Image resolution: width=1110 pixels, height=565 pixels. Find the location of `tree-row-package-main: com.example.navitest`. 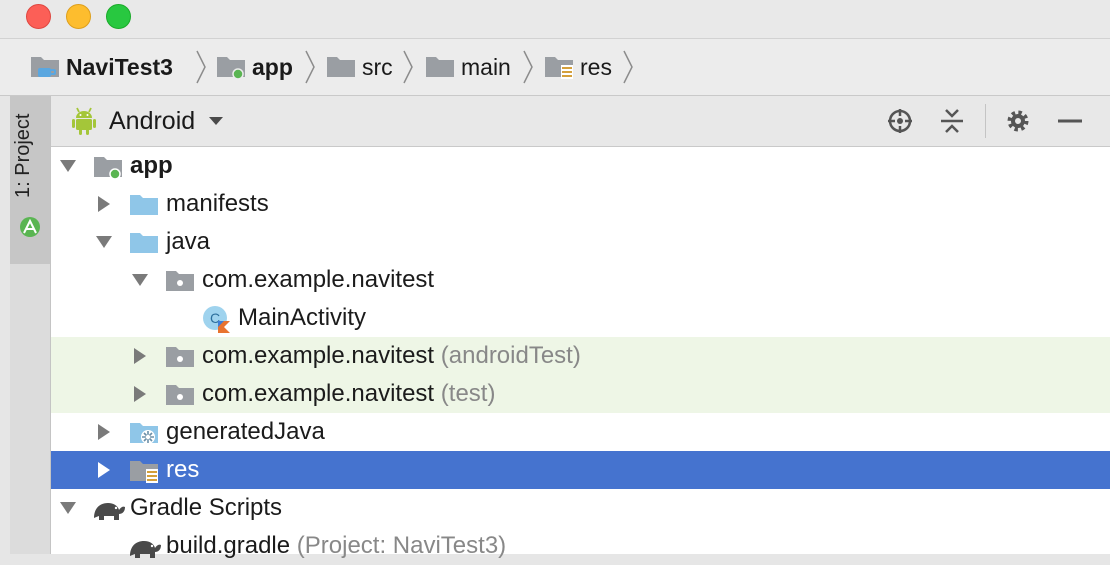

tree-row-package-main: com.example.navitest is located at coordinates (580, 280).